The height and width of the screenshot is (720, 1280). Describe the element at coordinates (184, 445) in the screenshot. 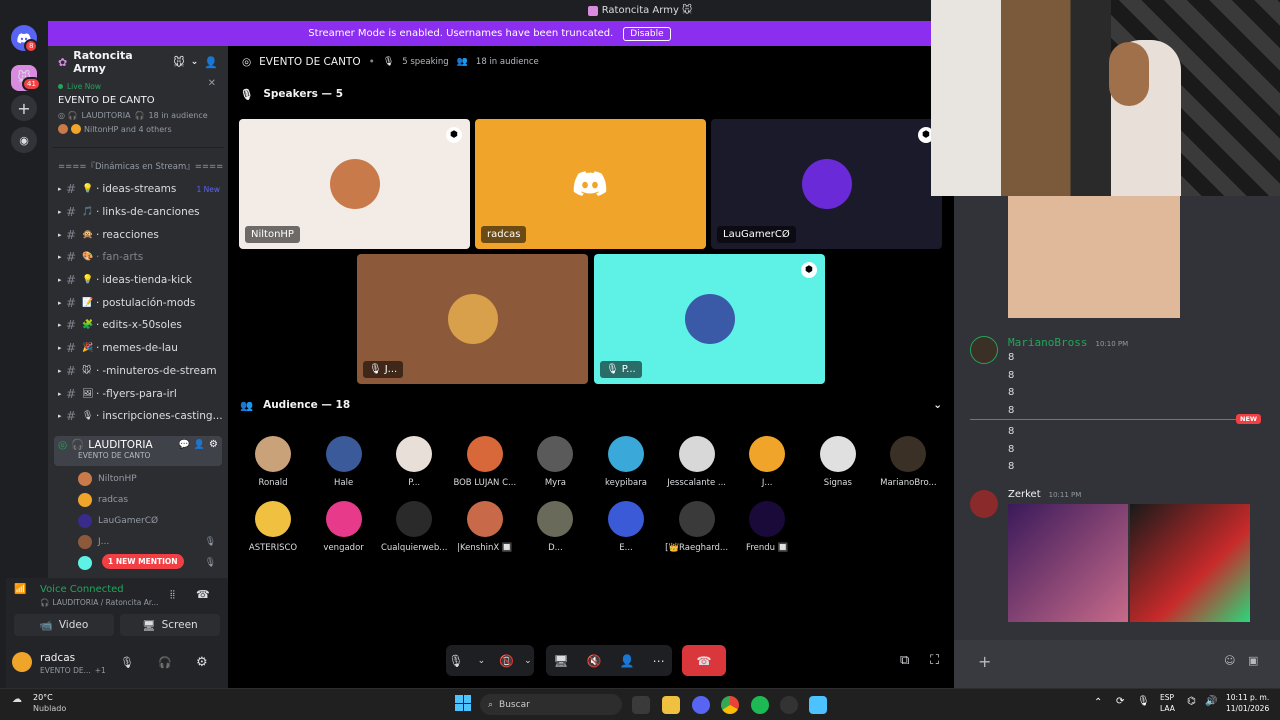

I see `chat-icon: 💬` at that location.